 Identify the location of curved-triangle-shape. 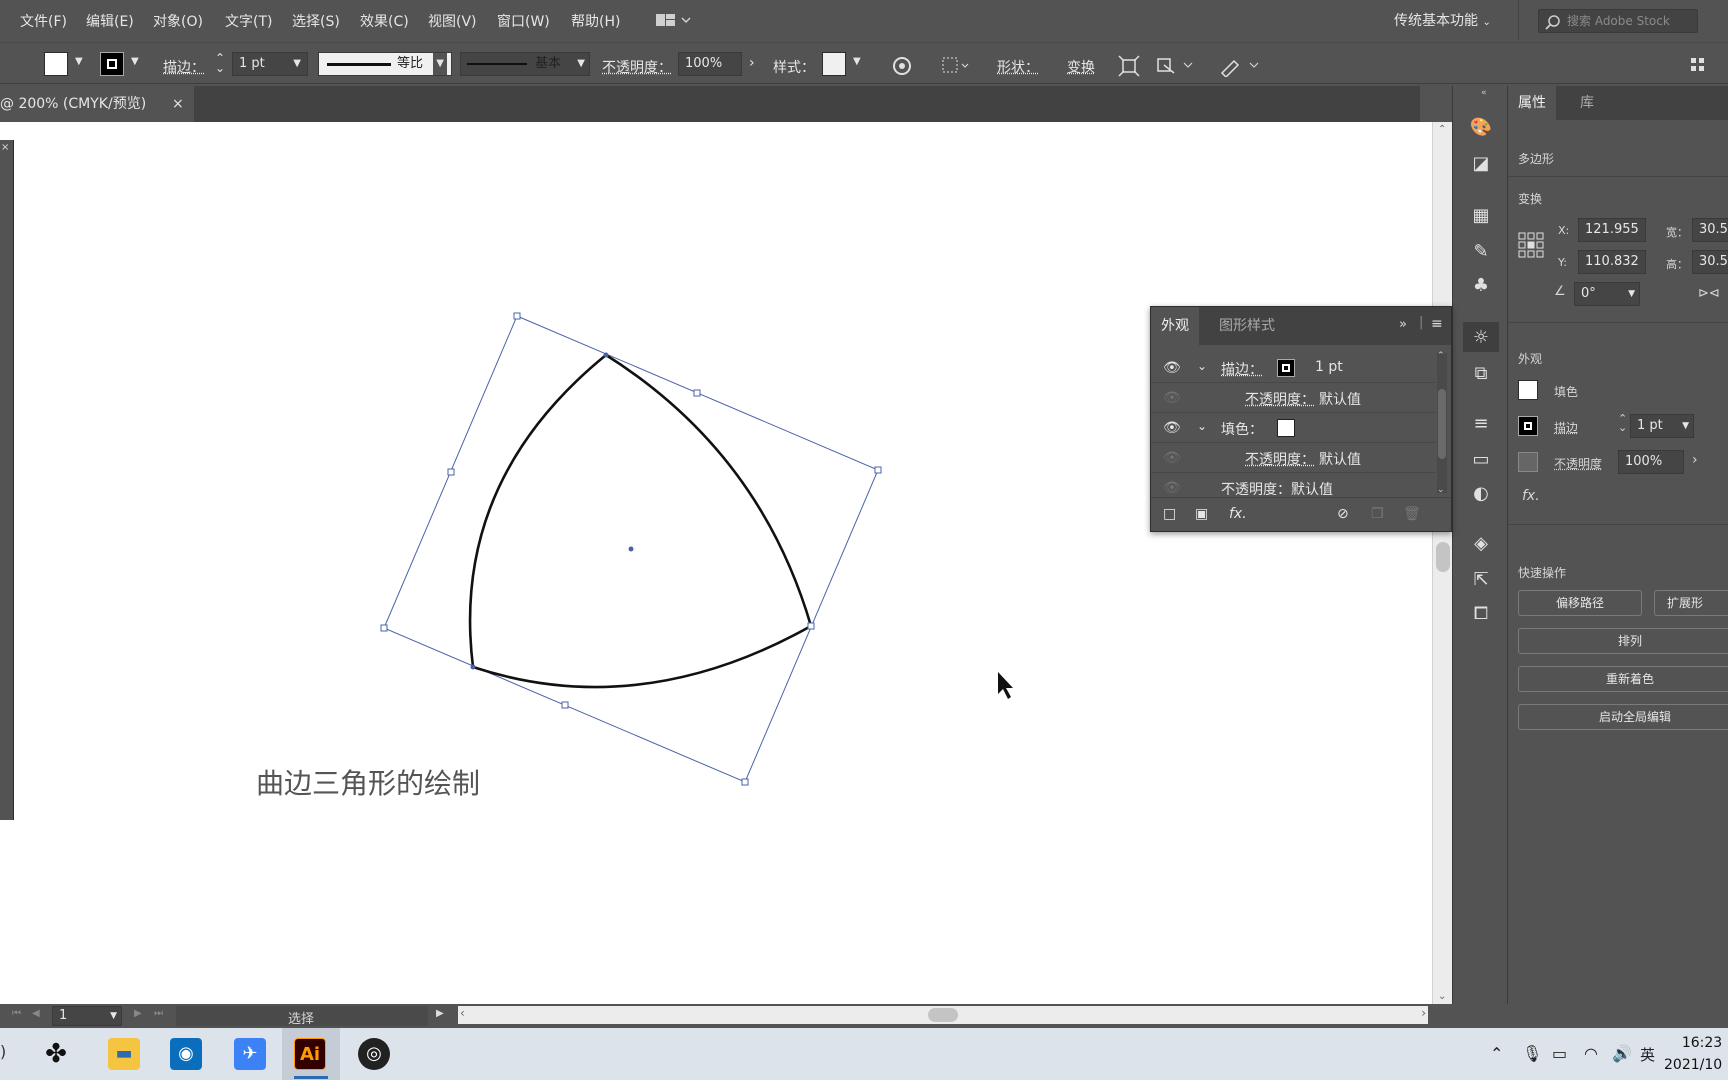
(640, 521).